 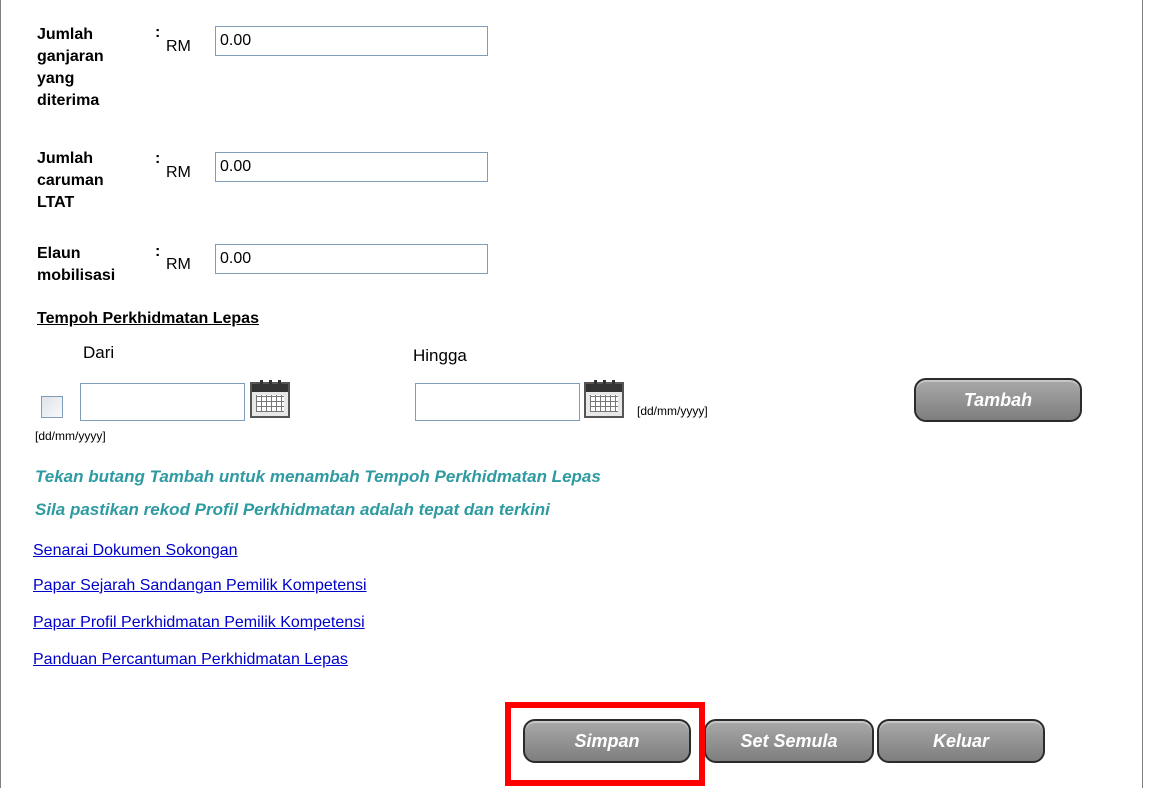 I want to click on keluar-button: Keluar, so click(x=961, y=741).